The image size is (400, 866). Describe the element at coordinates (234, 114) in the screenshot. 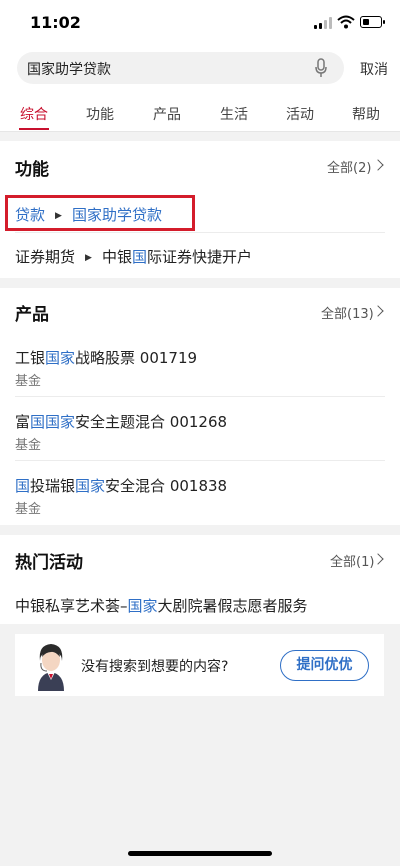

I see `tab-life: 生活` at that location.